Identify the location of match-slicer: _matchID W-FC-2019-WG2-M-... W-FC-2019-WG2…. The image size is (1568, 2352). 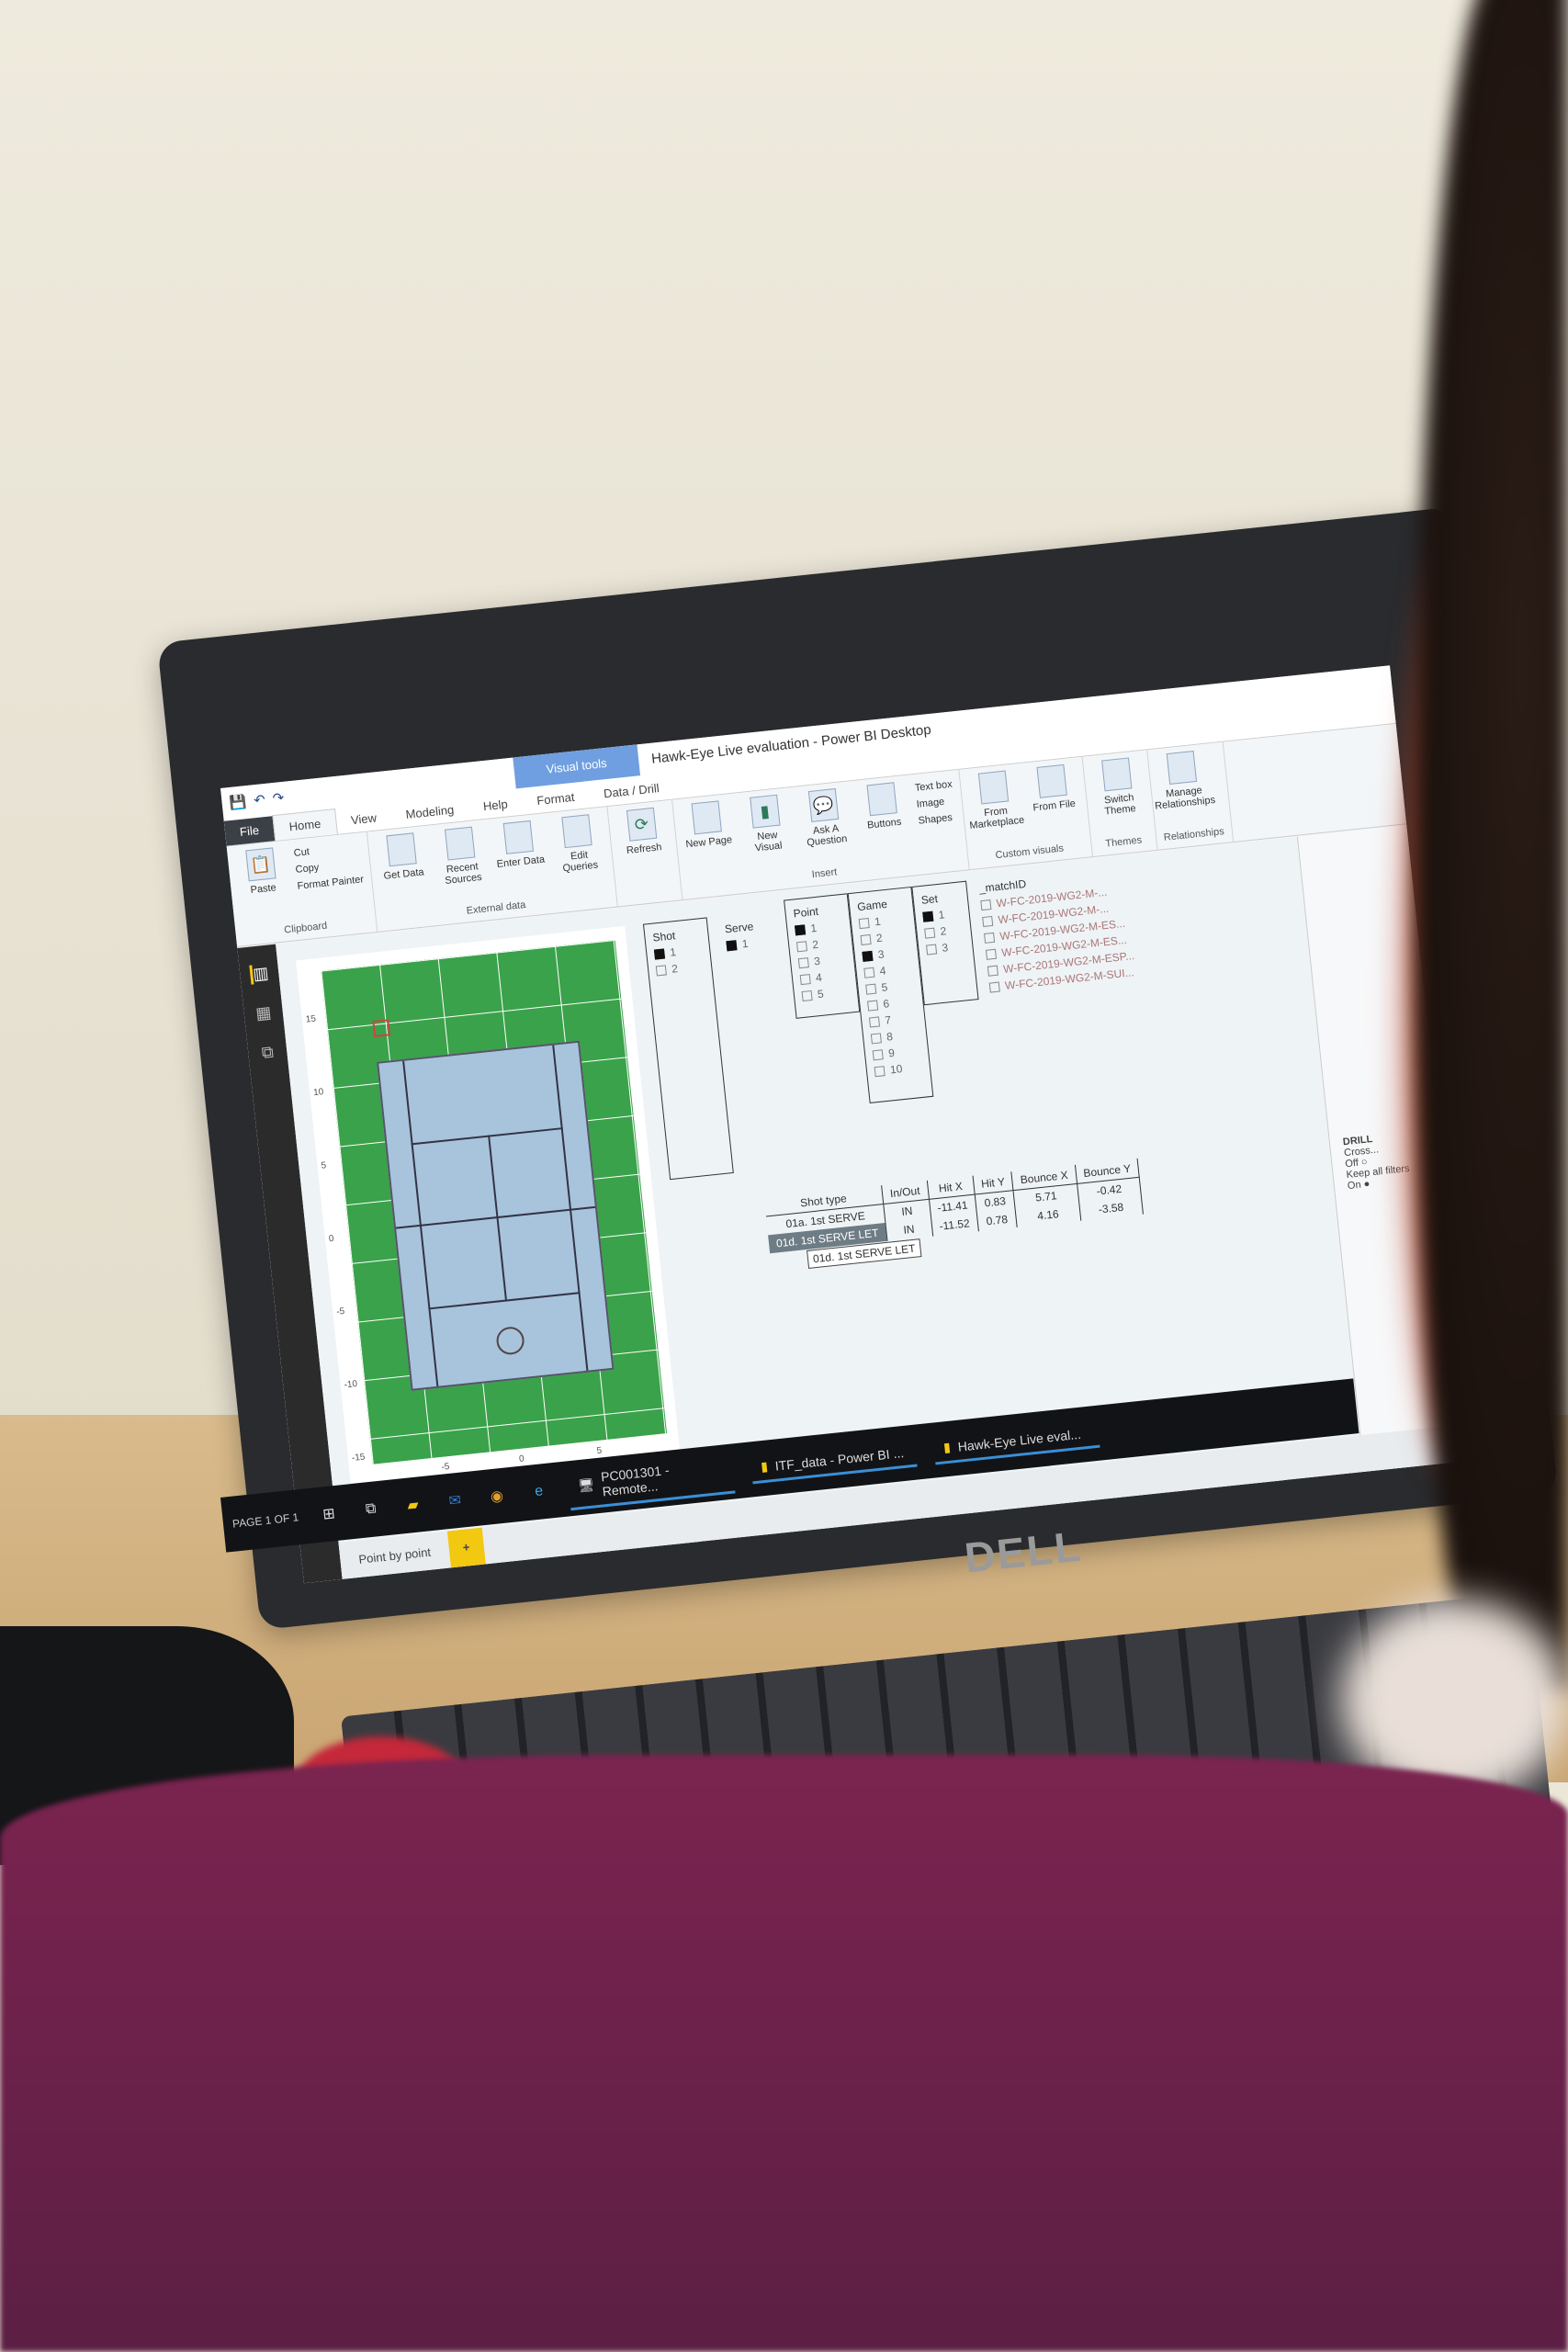
(1059, 927).